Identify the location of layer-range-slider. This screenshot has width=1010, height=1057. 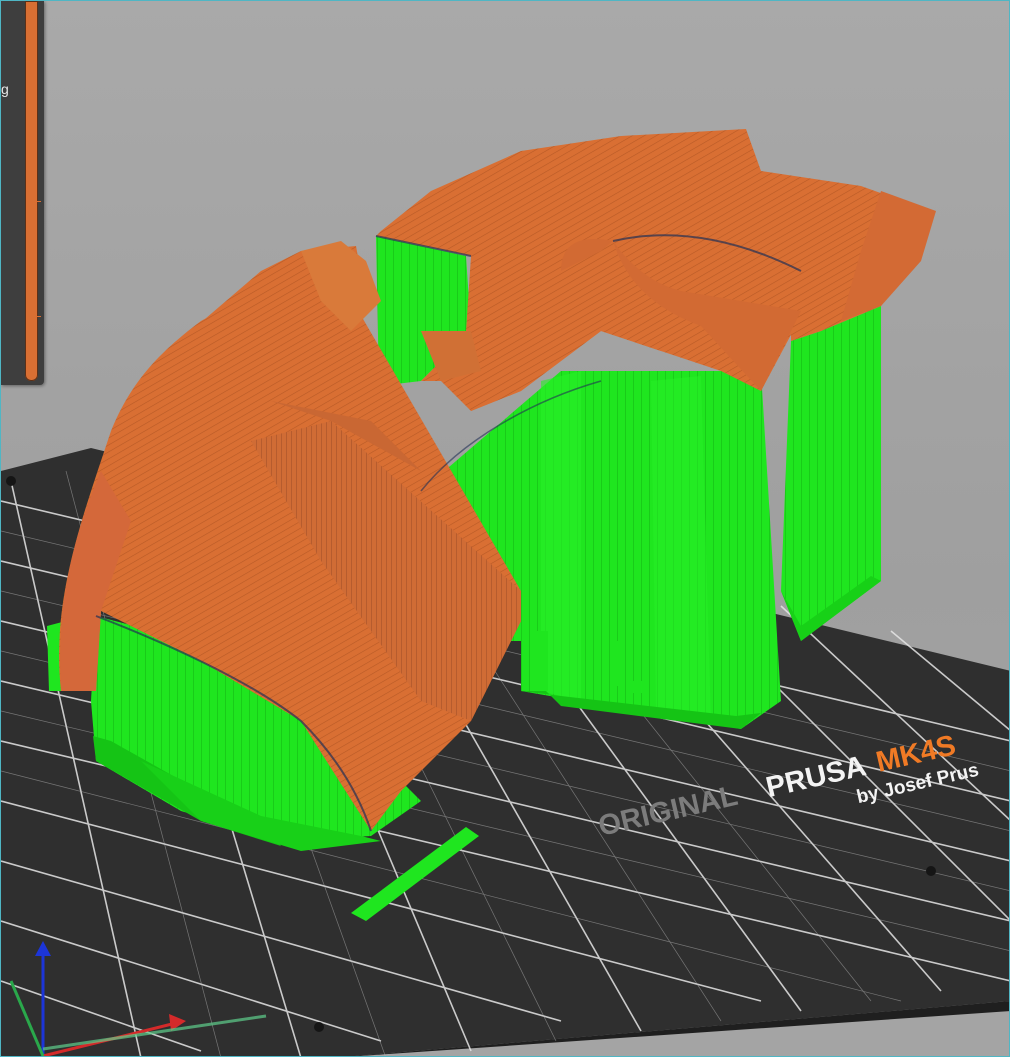
(33, 191).